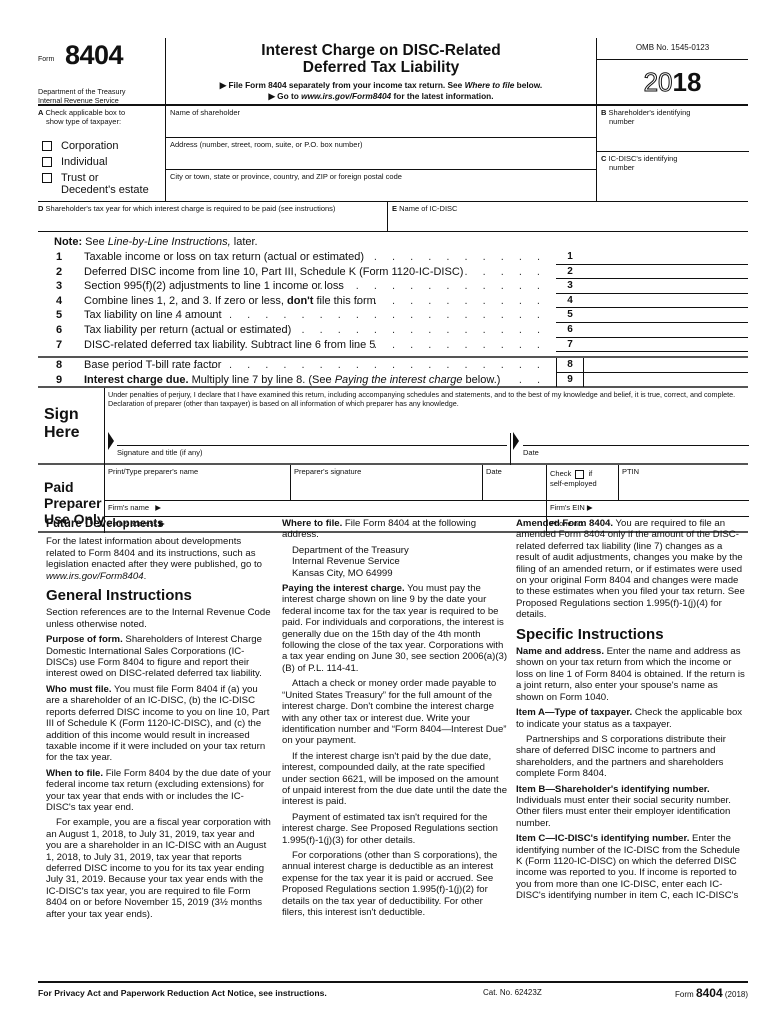  What do you see at coordinates (75, 773) in the screenshot?
I see `paragraph-heading: When to file.` at bounding box center [75, 773].